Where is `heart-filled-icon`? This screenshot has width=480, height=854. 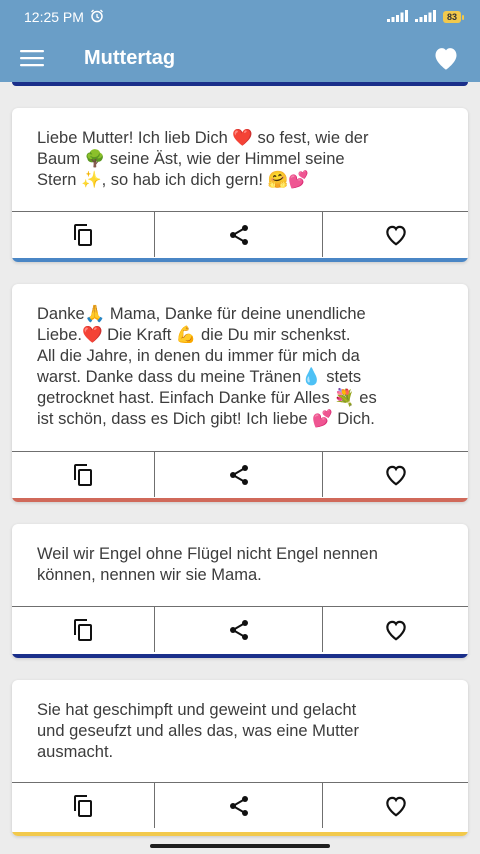 heart-filled-icon is located at coordinates (446, 58).